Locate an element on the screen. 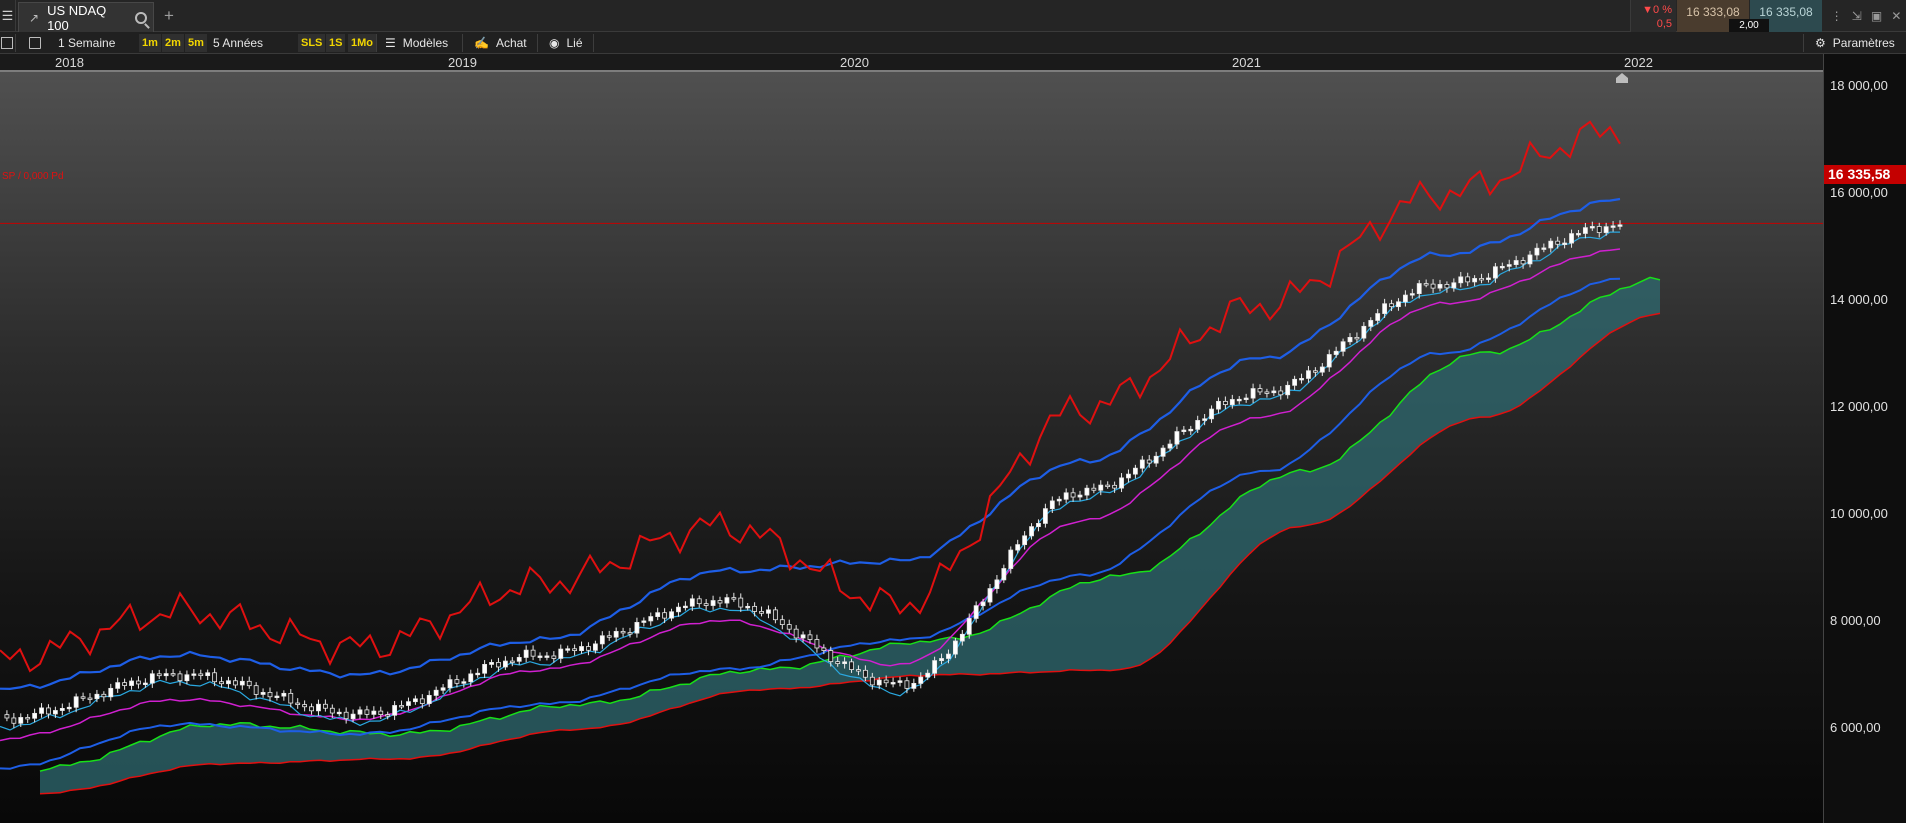 Image resolution: width=1906 pixels, height=823 pixels. menu-icon: ☰ is located at coordinates (8, 16).